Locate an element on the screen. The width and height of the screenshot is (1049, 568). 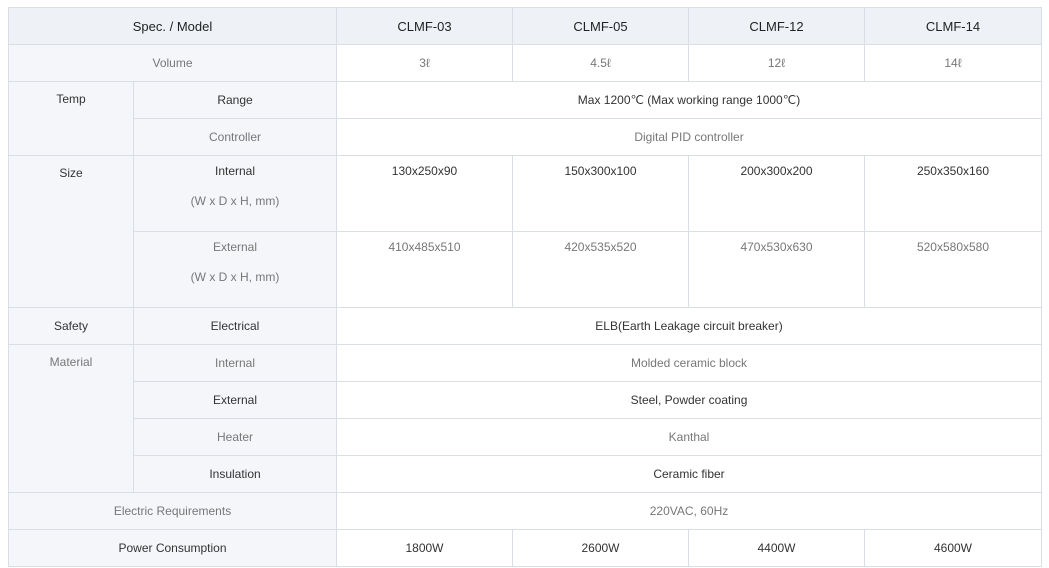
size-external-value: 520x580x580 is located at coordinates (953, 269).